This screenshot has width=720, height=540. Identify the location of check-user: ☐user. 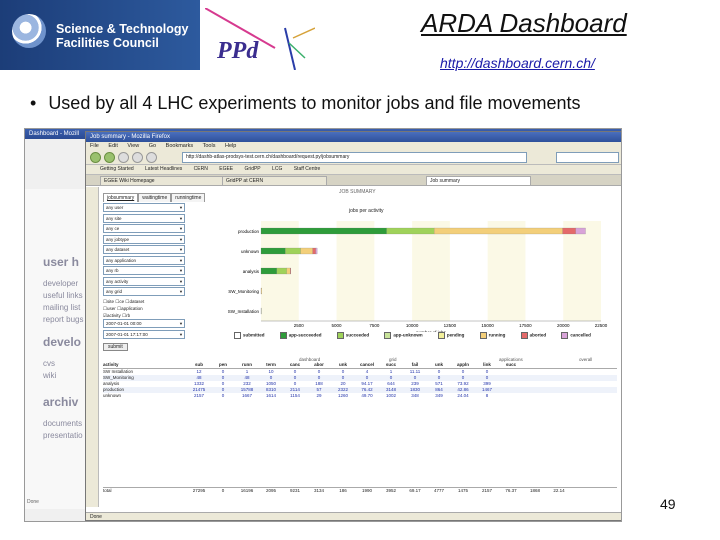
(109, 308).